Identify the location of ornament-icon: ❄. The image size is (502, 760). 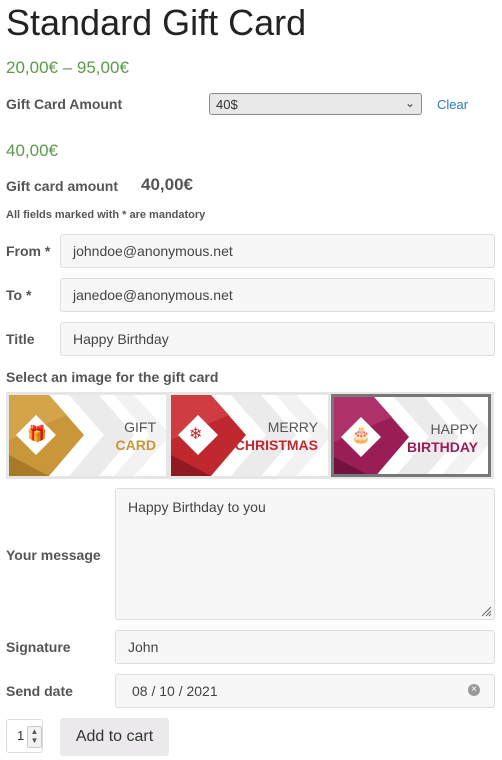
(196, 434).